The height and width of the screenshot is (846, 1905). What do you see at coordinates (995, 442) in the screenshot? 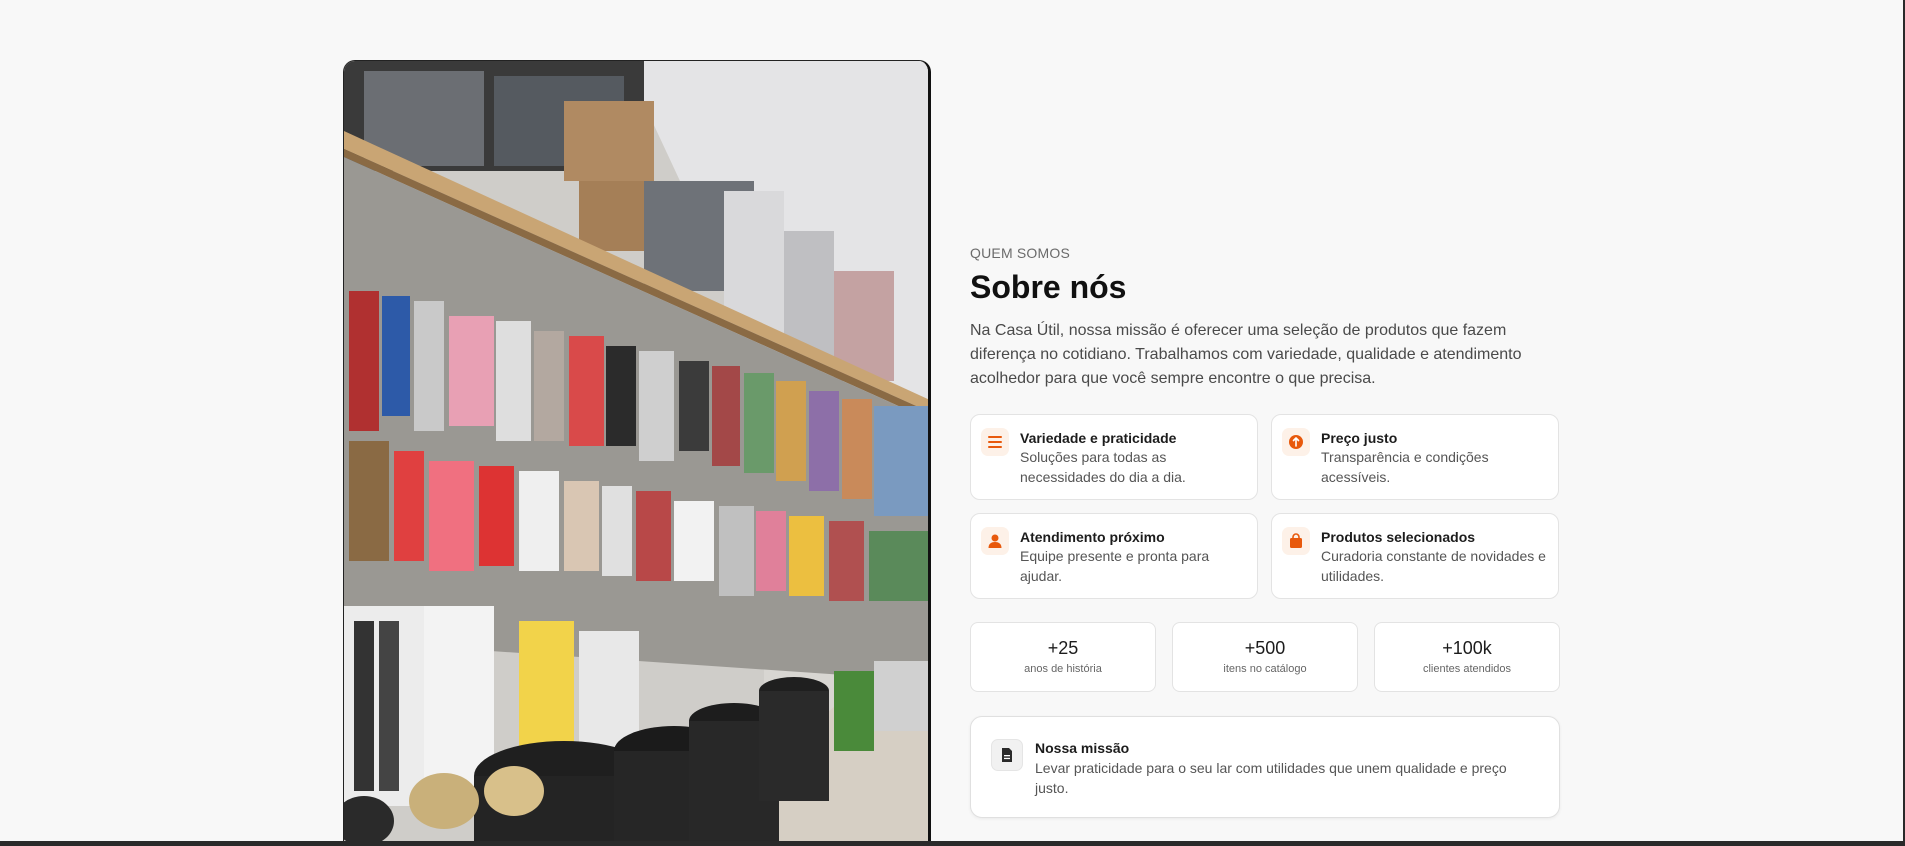
I see `list-icon` at bounding box center [995, 442].